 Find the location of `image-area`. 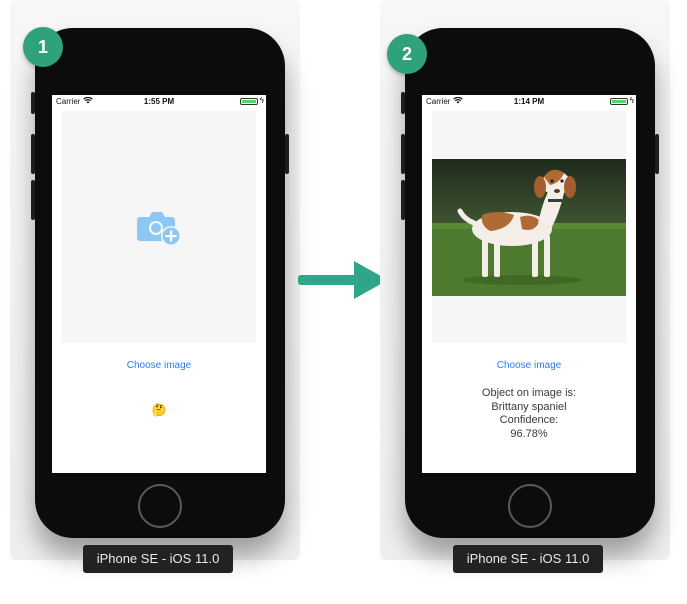

image-area is located at coordinates (529, 227).